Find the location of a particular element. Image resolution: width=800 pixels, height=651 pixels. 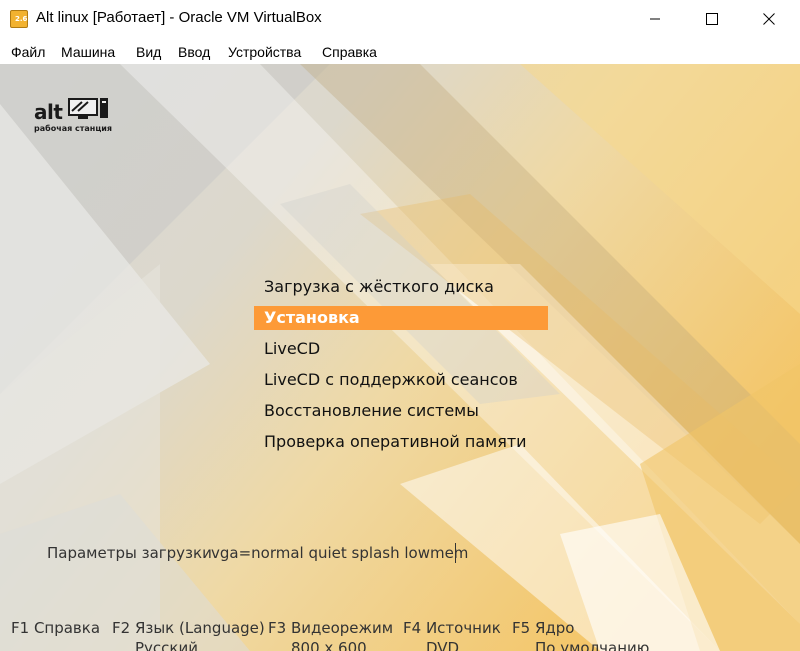

fkey-f1-help: F1 Справка is located at coordinates (55, 628).